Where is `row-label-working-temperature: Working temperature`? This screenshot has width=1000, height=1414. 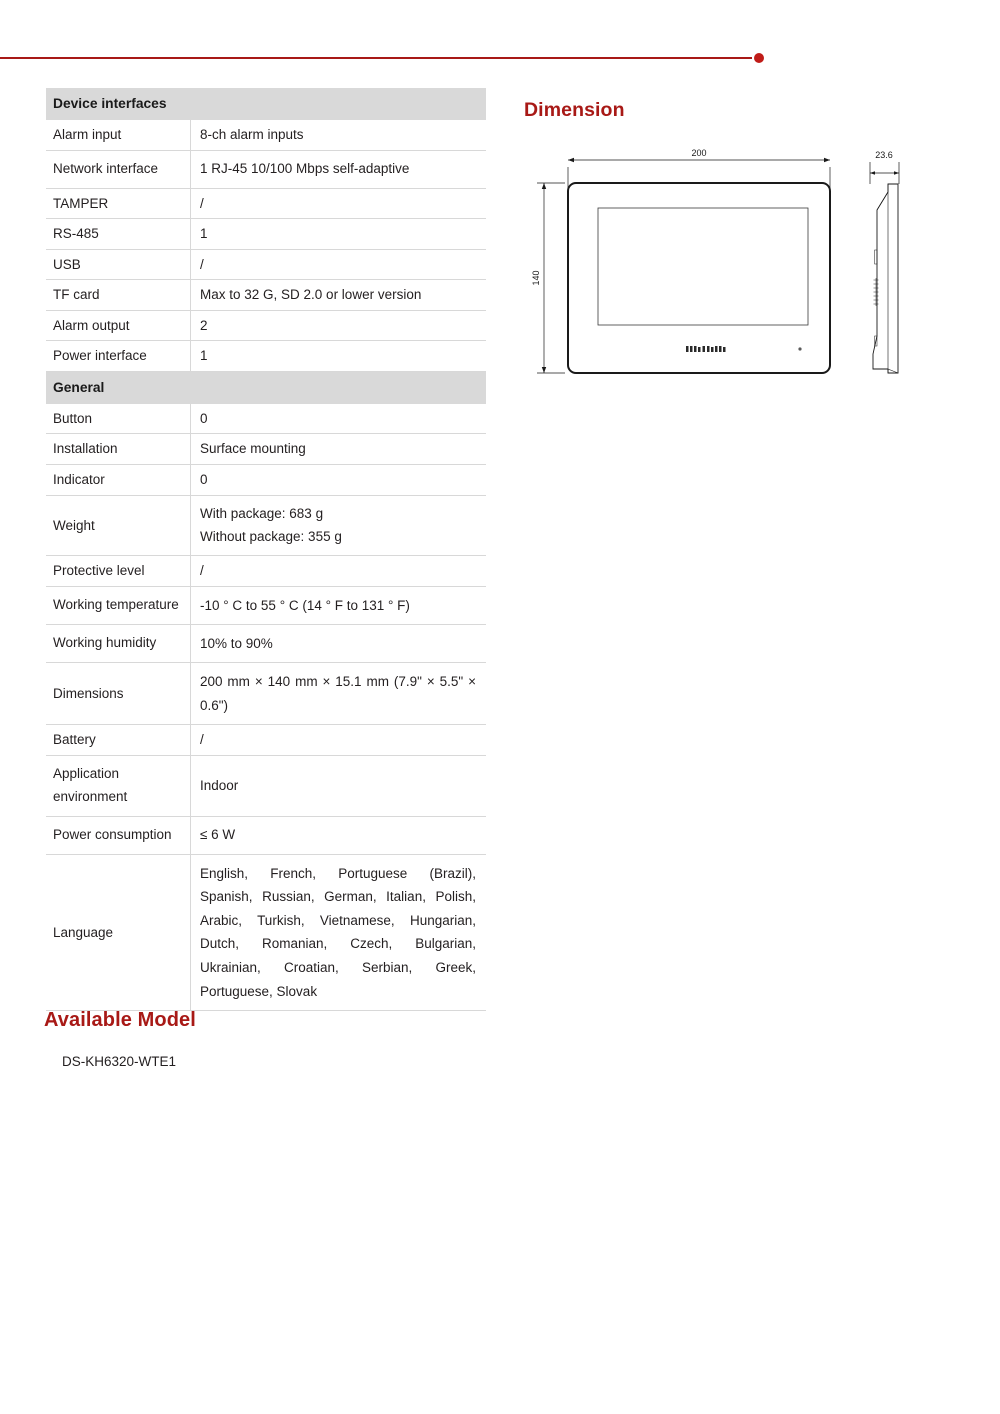
row-label-working-temperature: Working temperature is located at coordinates (118, 605).